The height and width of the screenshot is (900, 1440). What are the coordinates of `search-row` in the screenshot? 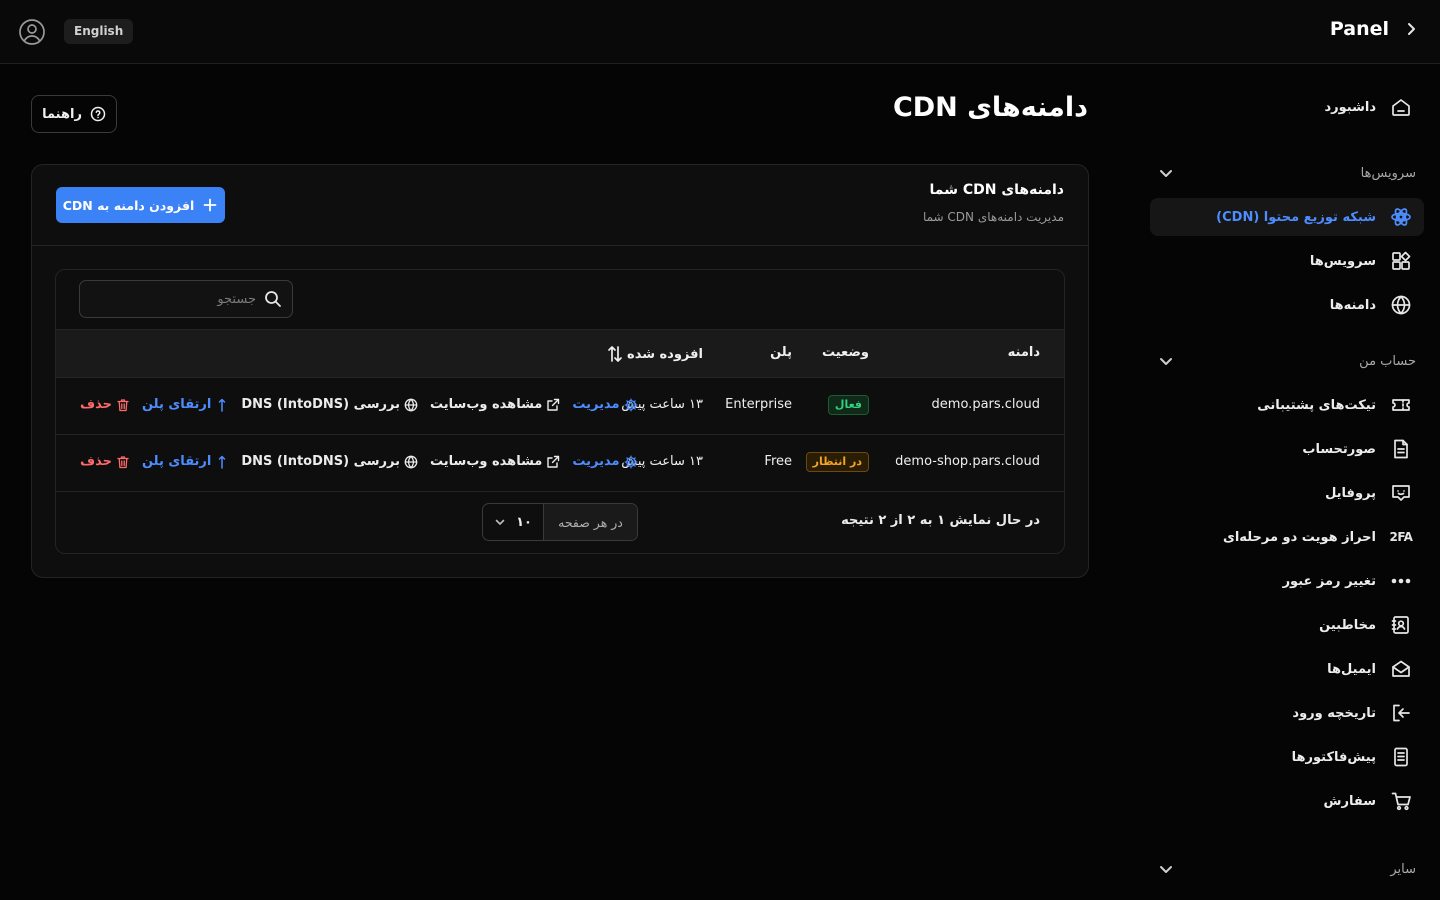 It's located at (560, 300).